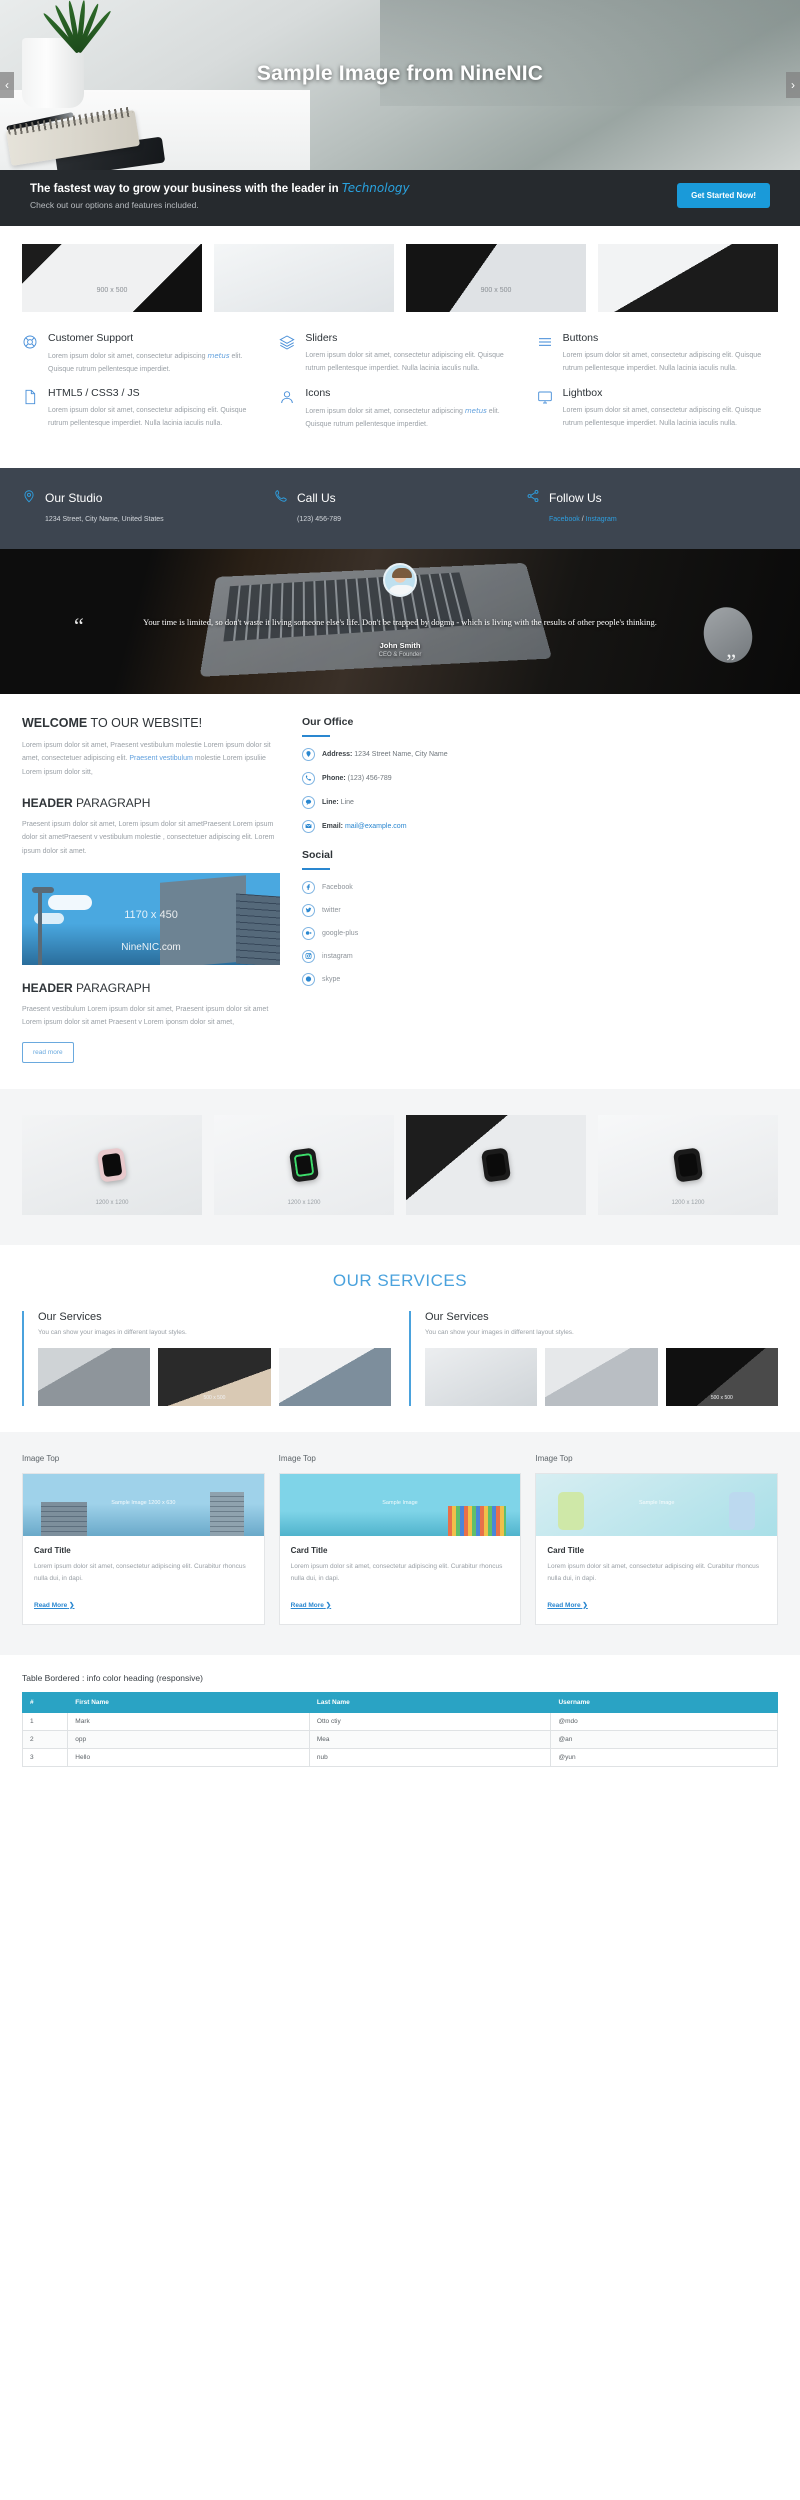 The width and height of the screenshot is (800, 2500). I want to click on social-item-facebook: Facebook, so click(540, 887).